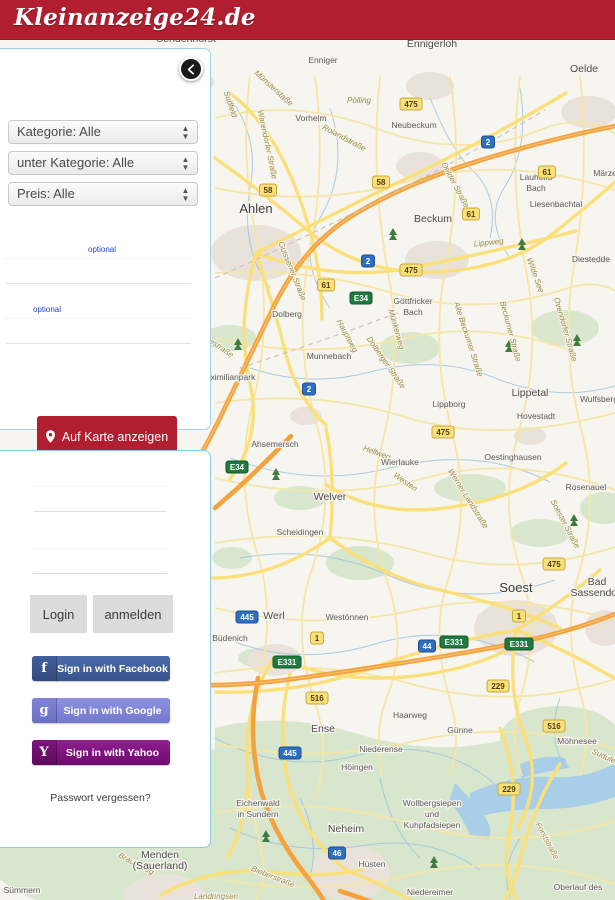 This screenshot has height=900, width=615. I want to click on map-place-label: Welver, so click(330, 497).